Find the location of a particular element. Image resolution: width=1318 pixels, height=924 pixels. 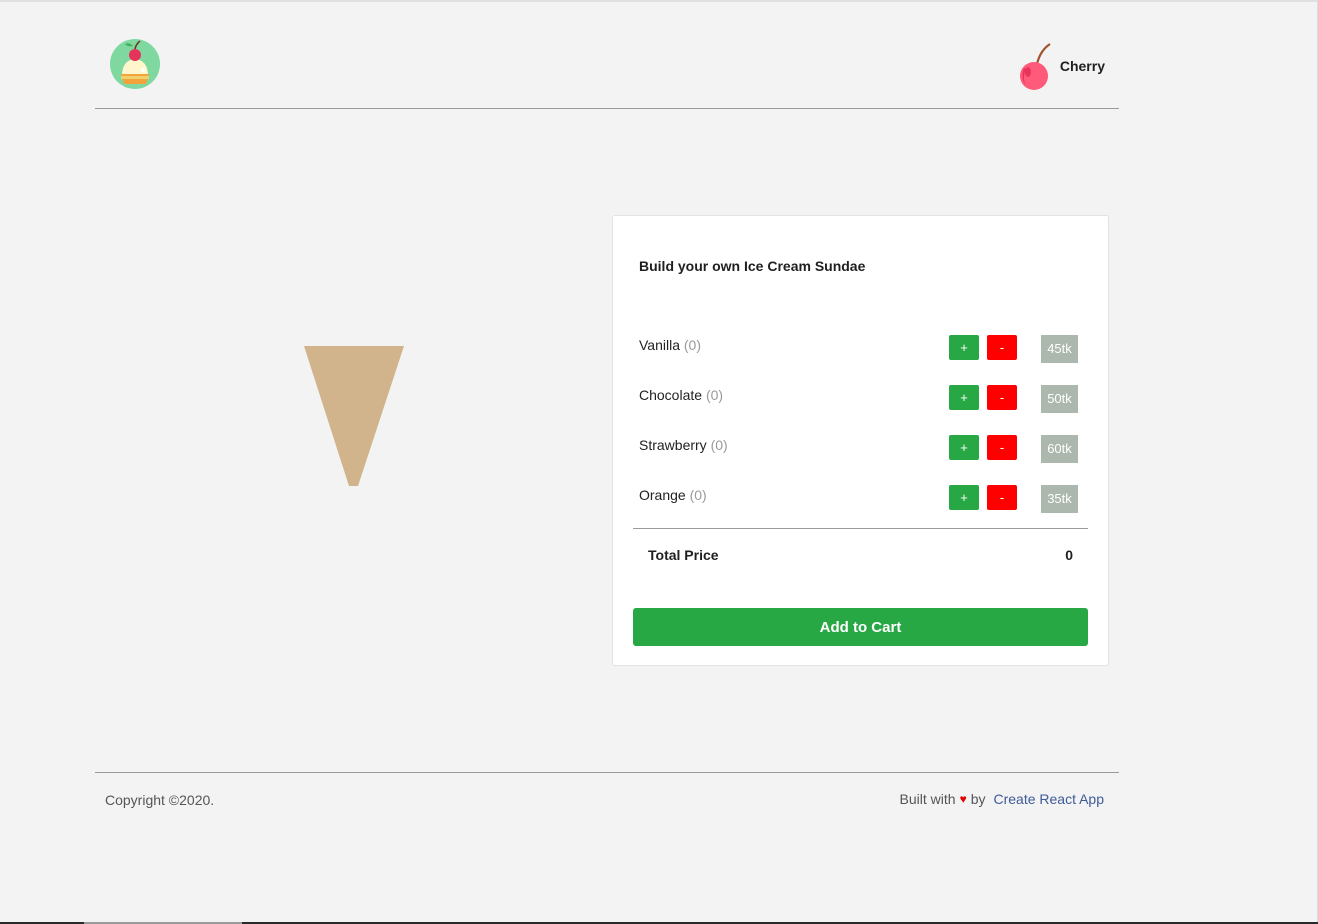

flavor-name: Strawberry (0) is located at coordinates (683, 445).